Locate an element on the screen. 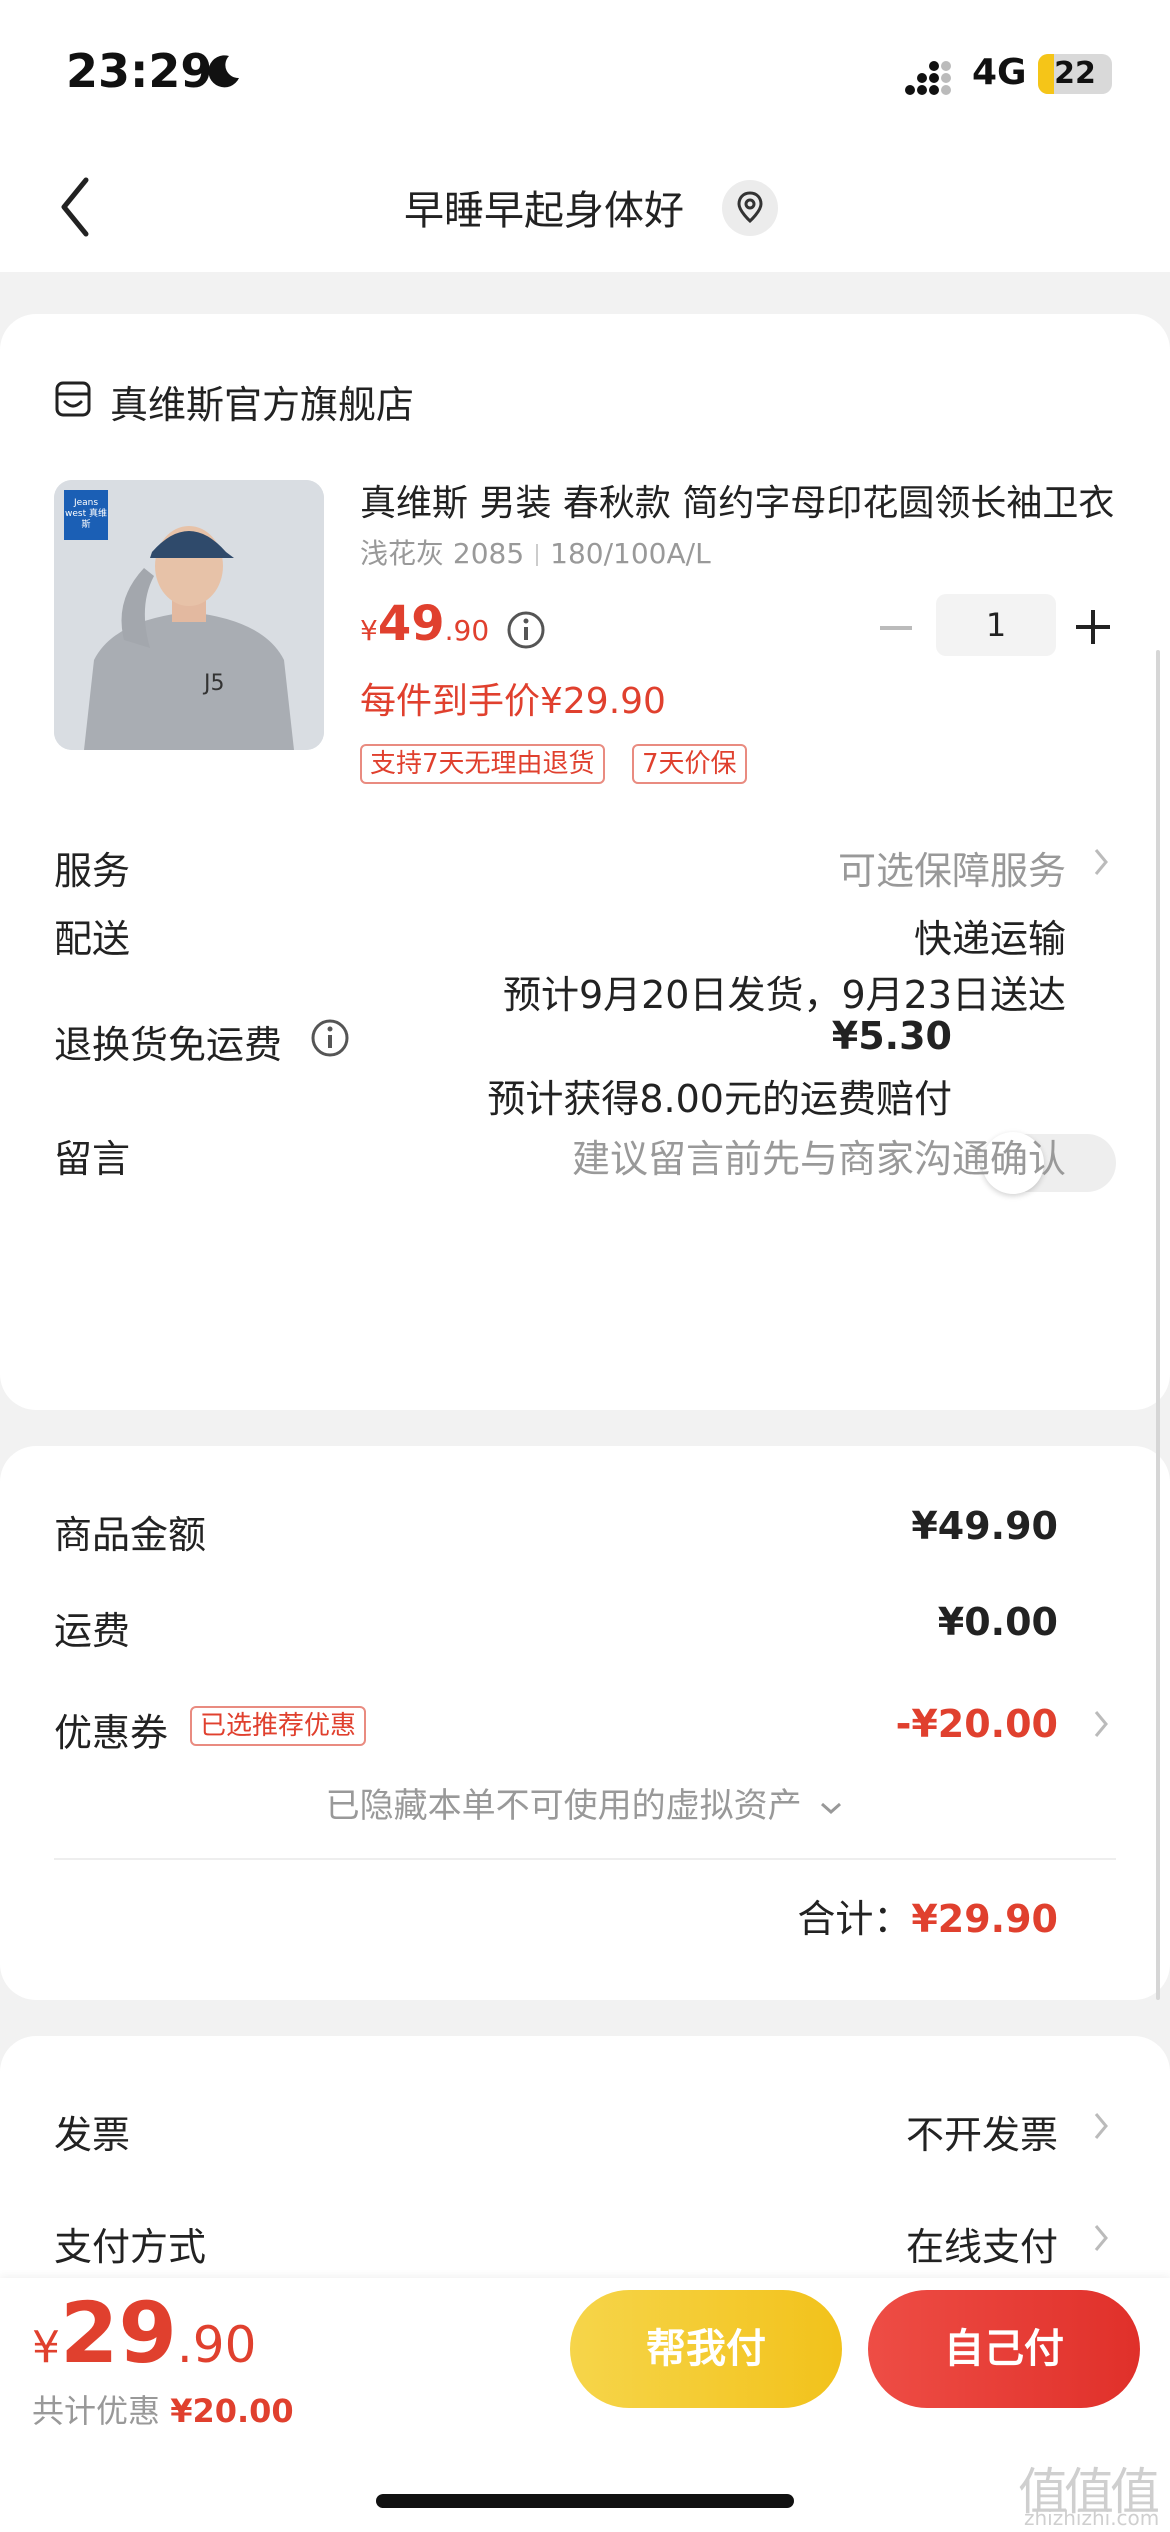 Image resolution: width=1170 pixels, height=2532 pixels. spec-divider is located at coordinates (537, 555).